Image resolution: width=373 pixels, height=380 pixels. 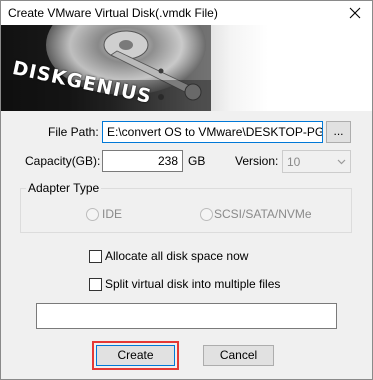 I want to click on radio-scsi-sata-nvme, so click(x=206, y=214).